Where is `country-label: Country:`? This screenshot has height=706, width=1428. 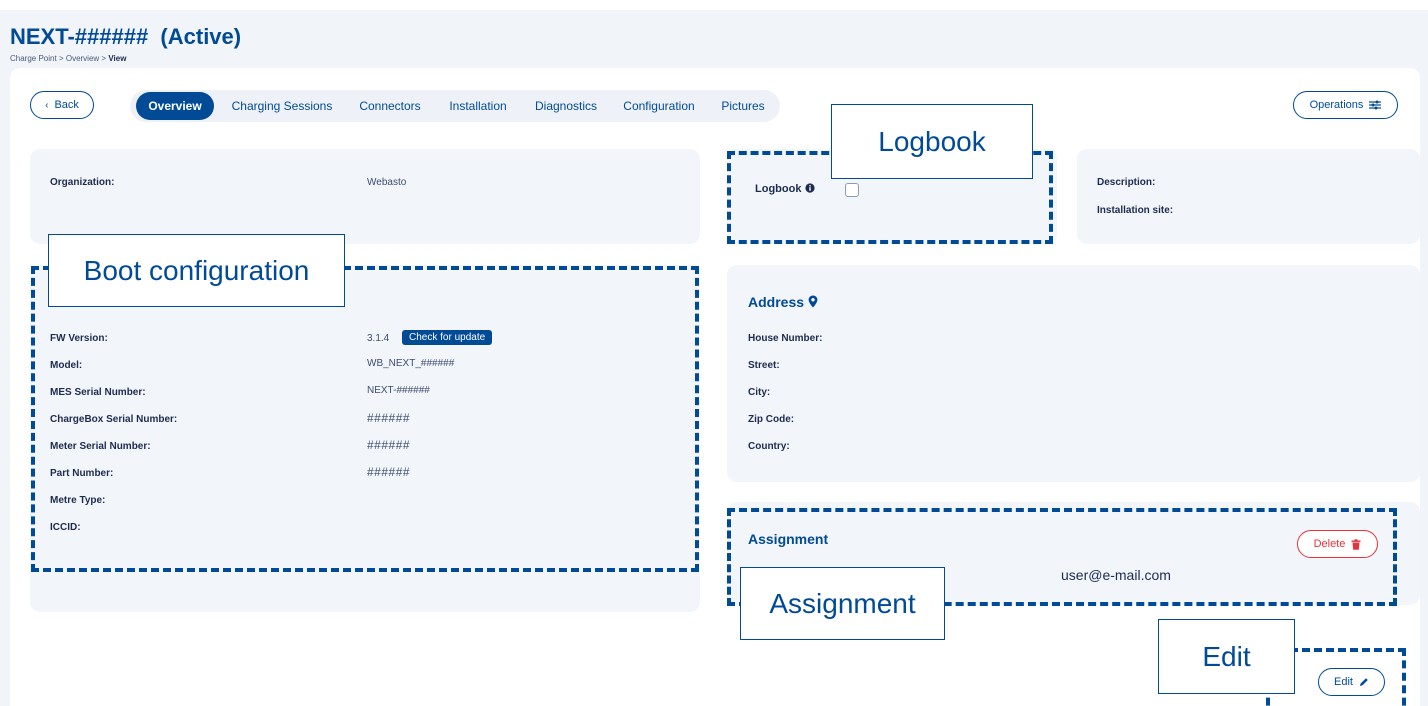
country-label: Country: is located at coordinates (769, 446).